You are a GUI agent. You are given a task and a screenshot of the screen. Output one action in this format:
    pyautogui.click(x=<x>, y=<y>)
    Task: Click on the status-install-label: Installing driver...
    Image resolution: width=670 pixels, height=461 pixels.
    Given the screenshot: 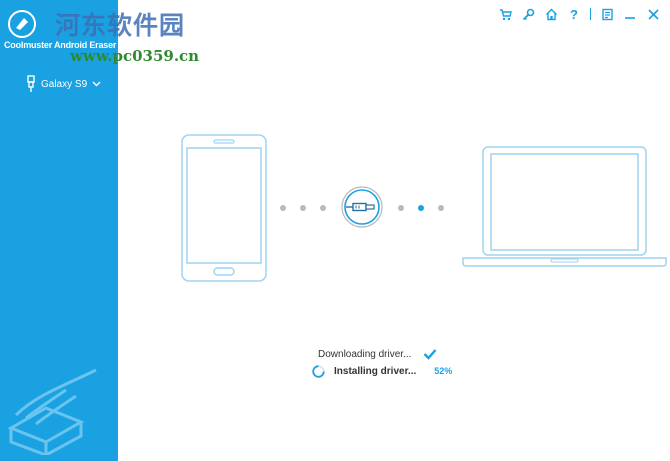 What is the action you would take?
    pyautogui.click(x=375, y=371)
    